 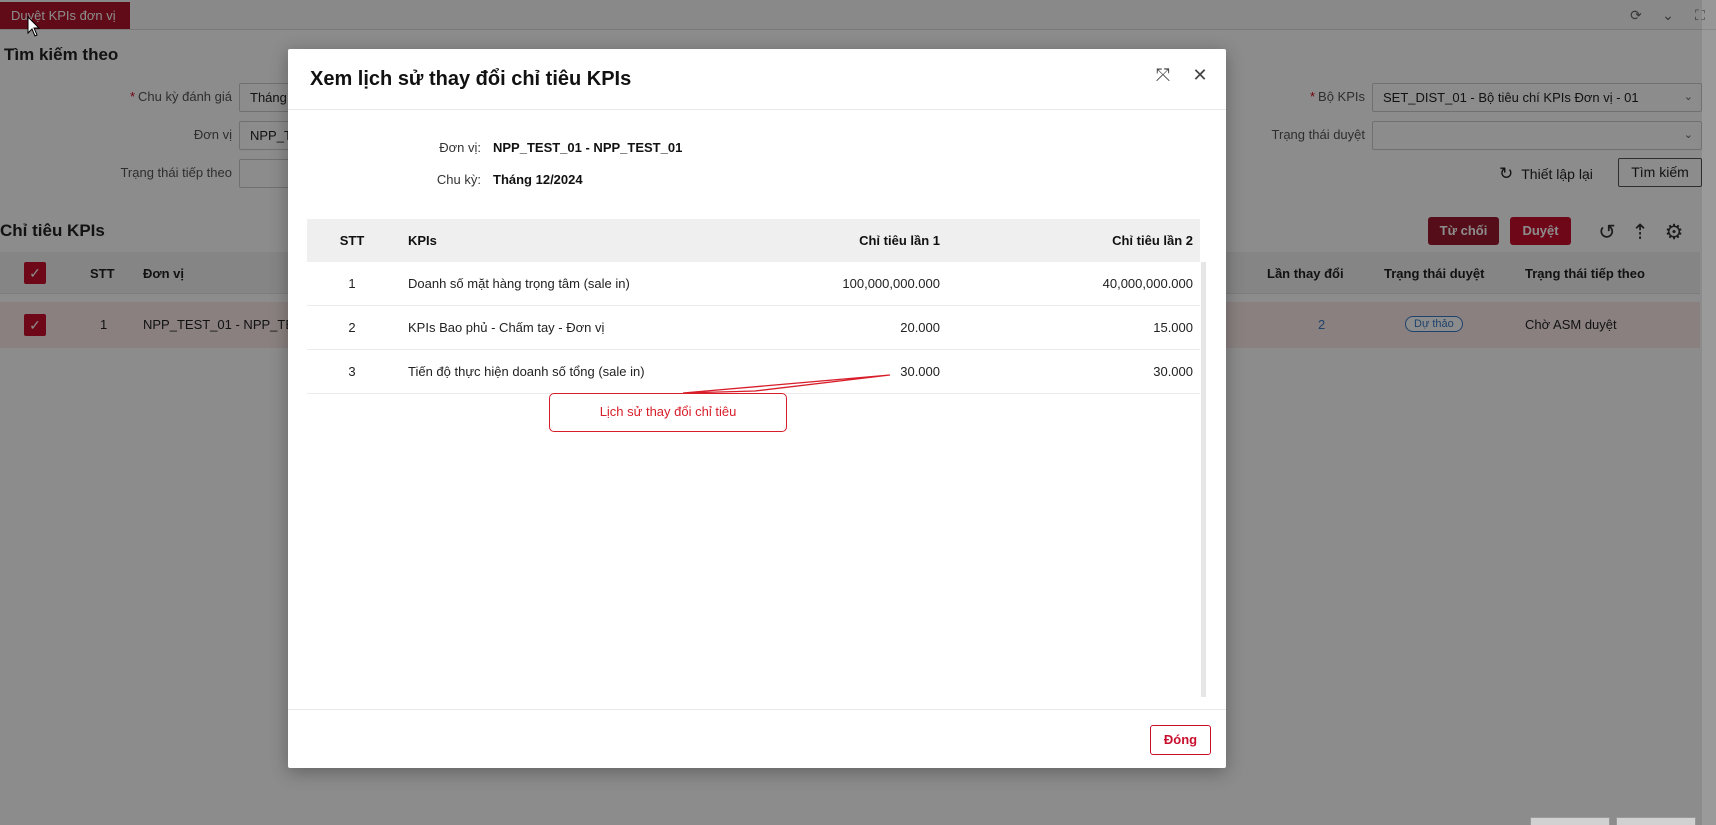 What do you see at coordinates (757, 79) in the screenshot?
I see `modal-header: Xem lịch sử thay đổi chỉ tiêu KPIs ⤧ ✕` at bounding box center [757, 79].